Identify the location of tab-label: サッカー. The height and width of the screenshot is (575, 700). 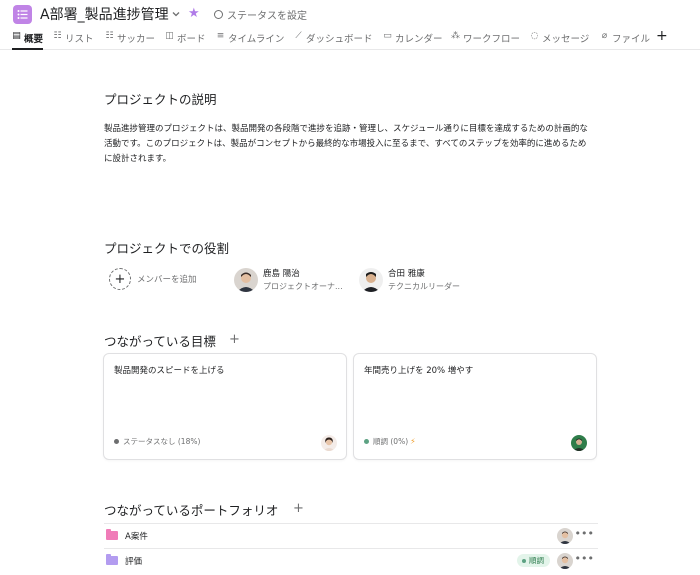
(136, 39).